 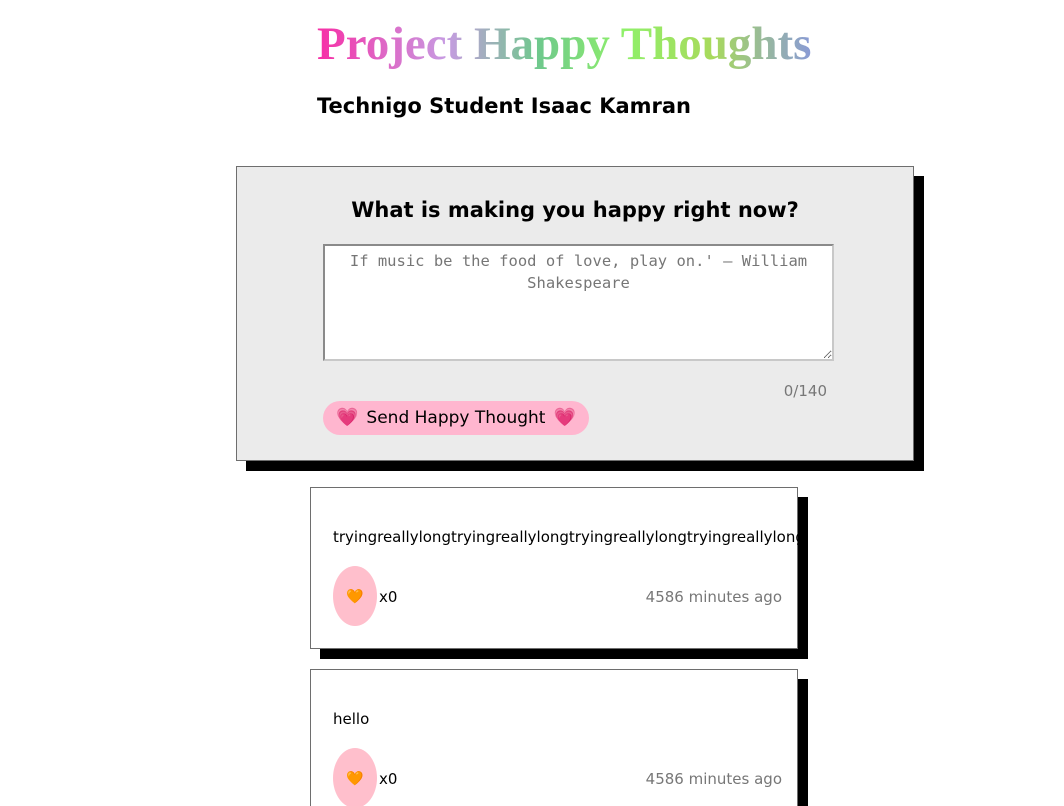 I want to click on thought-card: hello 🧡 x0 4586 minutes ago, so click(x=554, y=737).